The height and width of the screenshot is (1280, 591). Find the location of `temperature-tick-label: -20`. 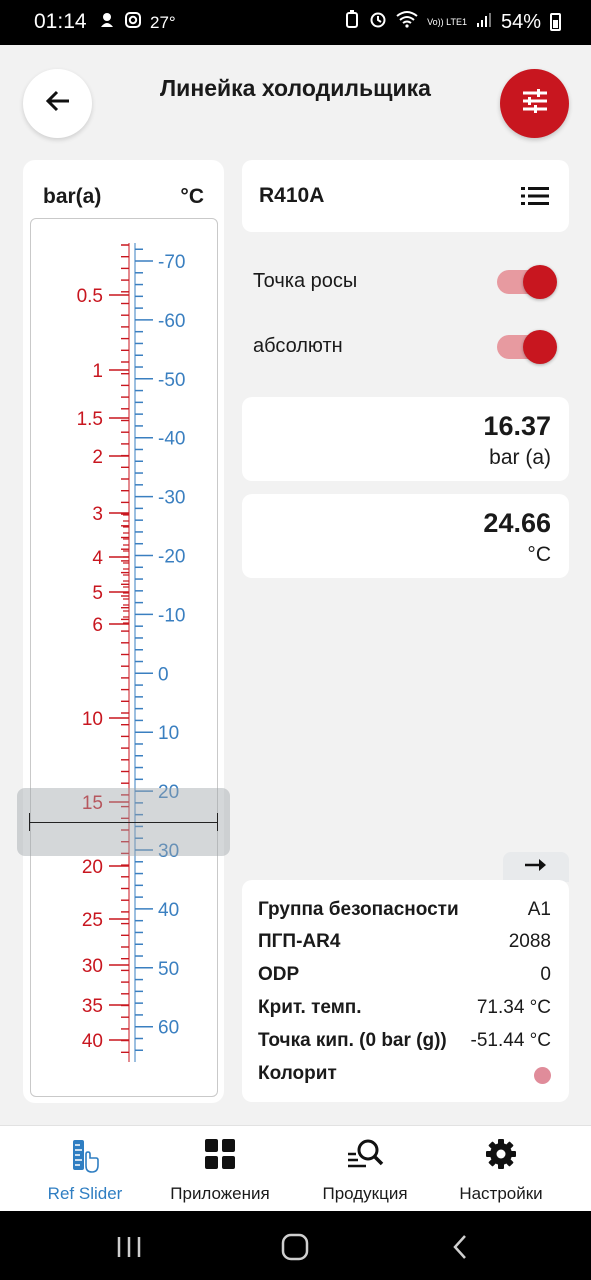

temperature-tick-label: -20 is located at coordinates (171, 557).